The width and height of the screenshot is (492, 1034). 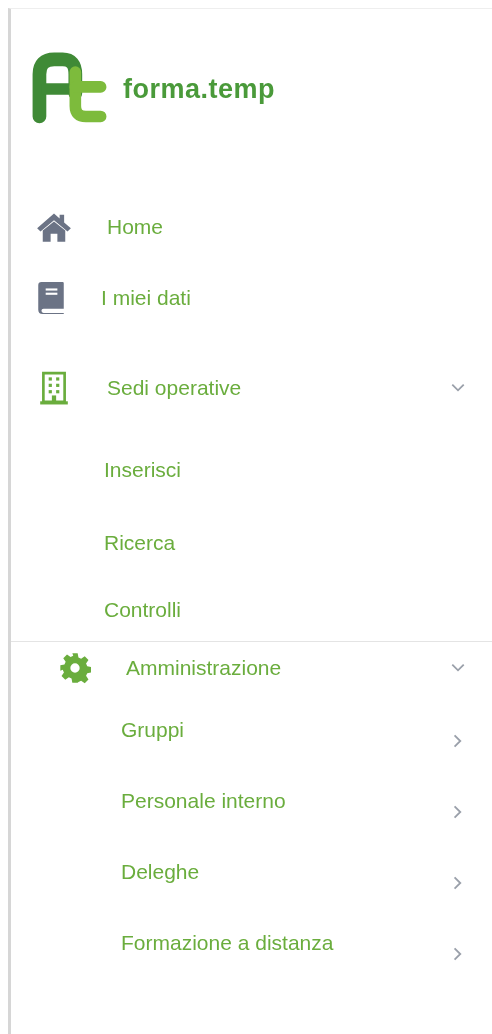 What do you see at coordinates (146, 298) in the screenshot?
I see `menu-item: I miei dati` at bounding box center [146, 298].